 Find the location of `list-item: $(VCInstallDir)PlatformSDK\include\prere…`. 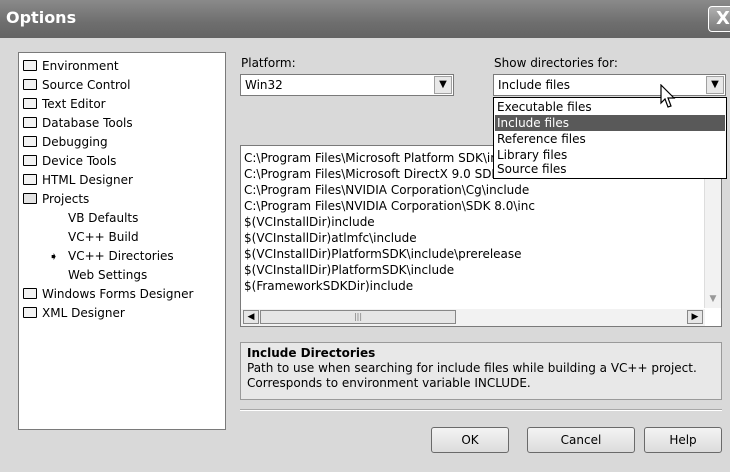

list-item: $(VCInstallDir)PlatformSDK\include\prere… is located at coordinates (383, 254).